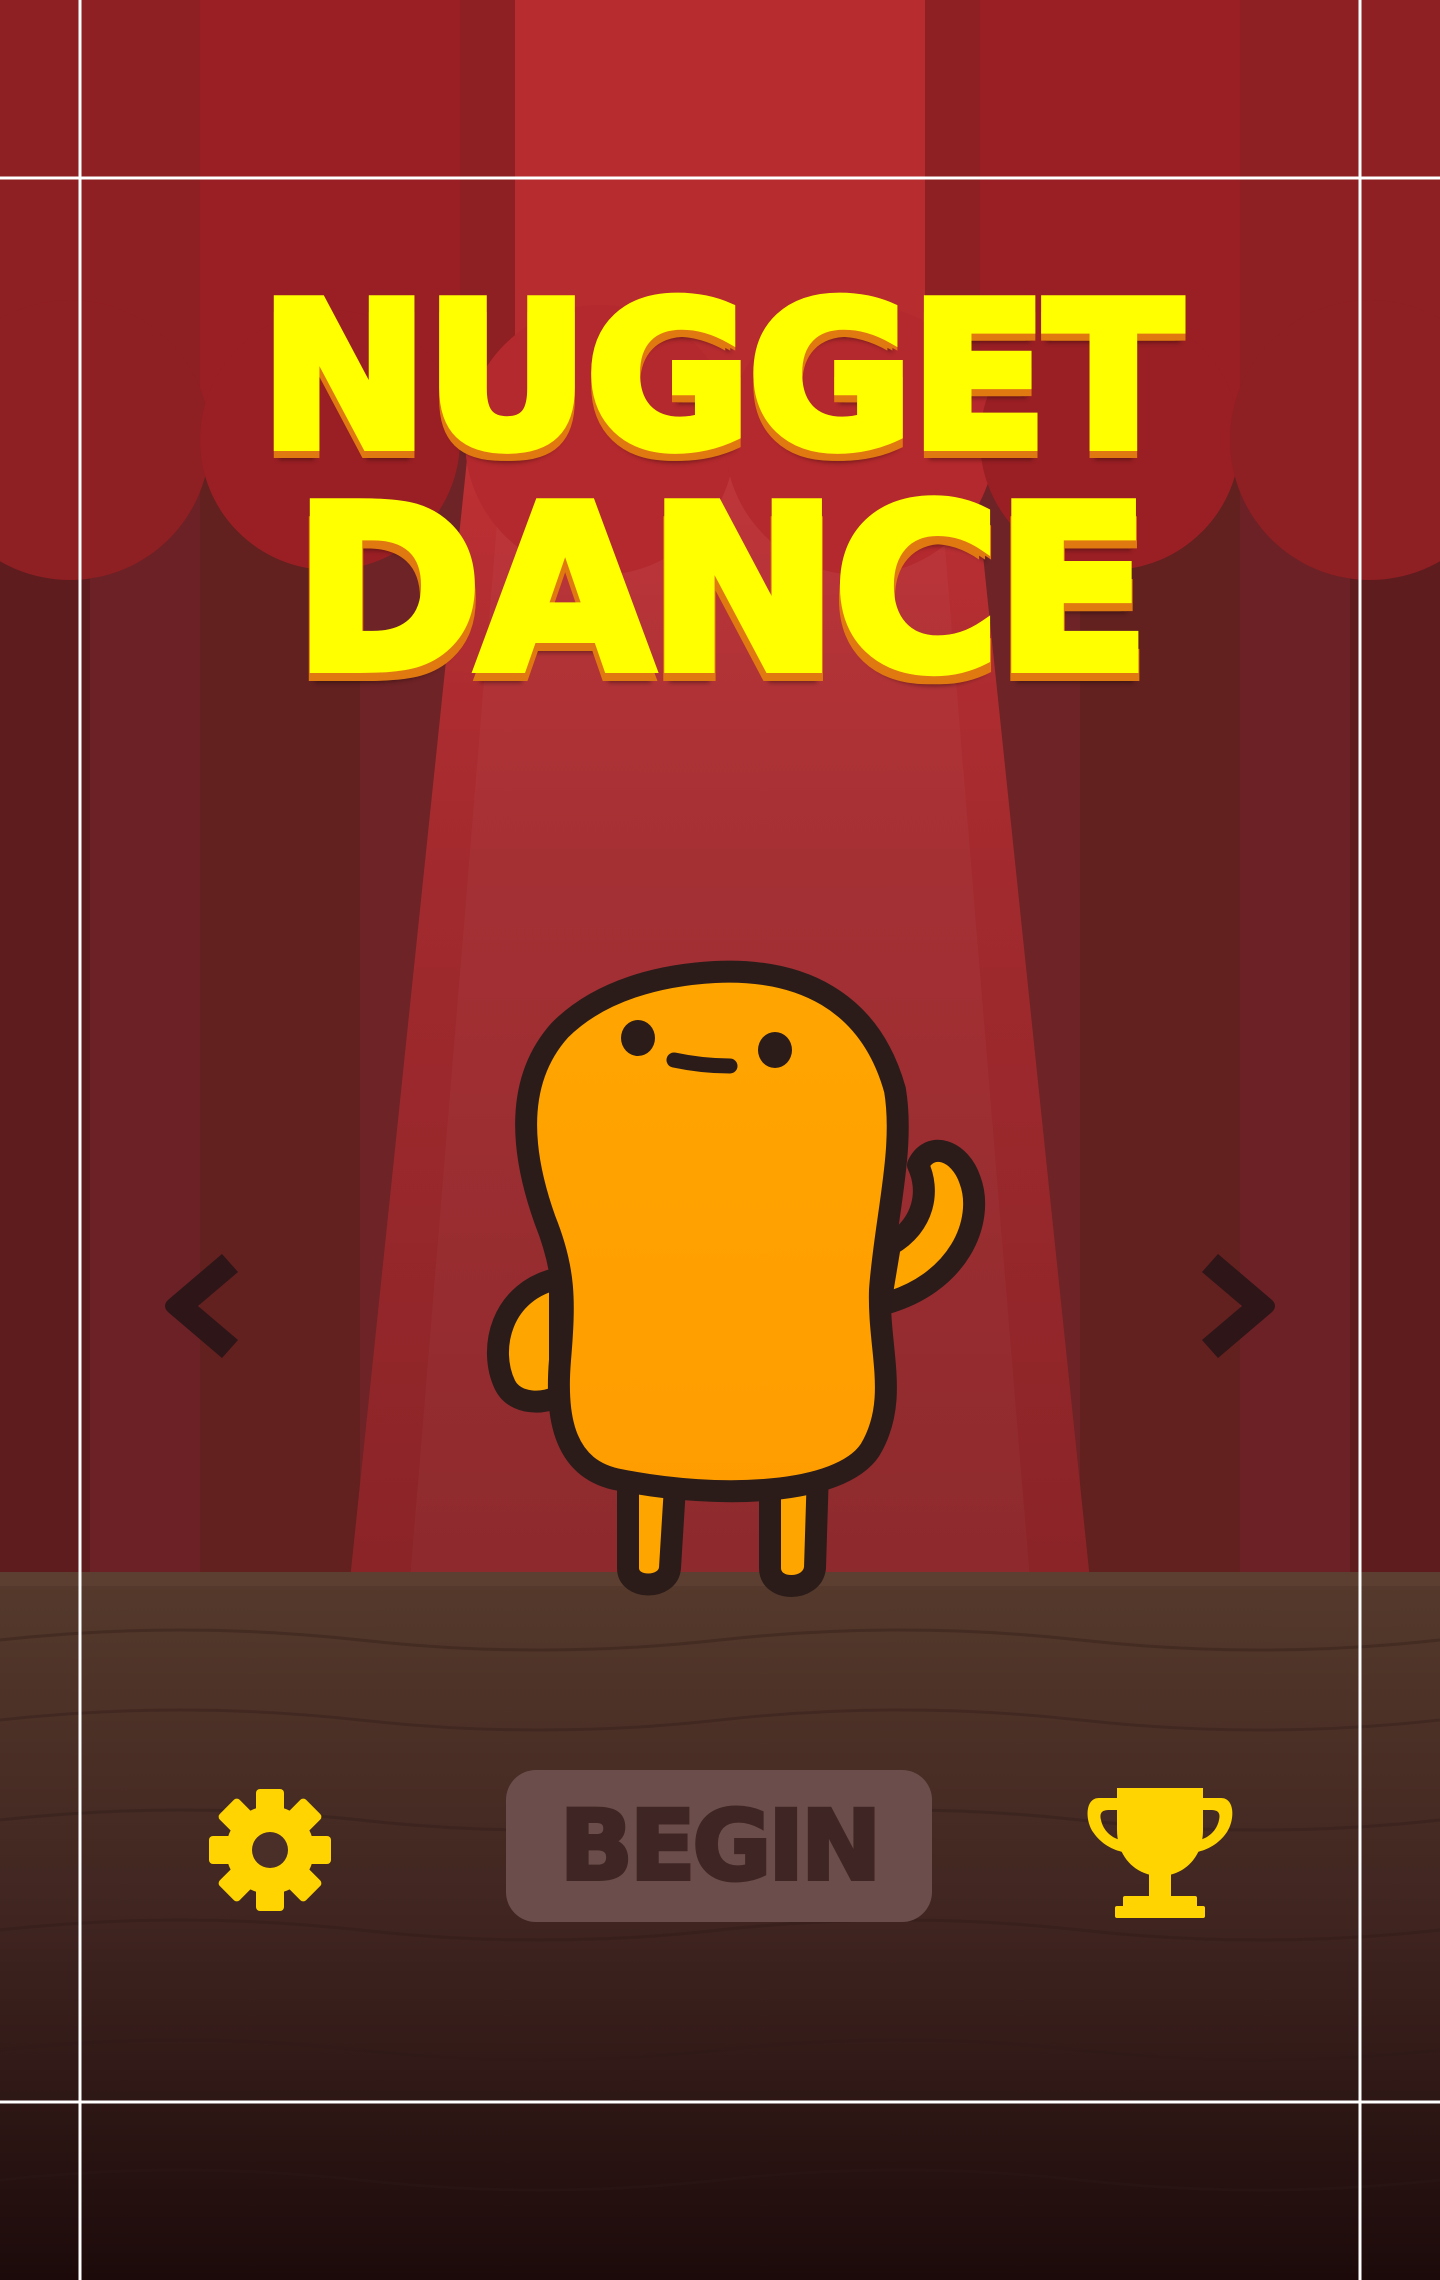 This screenshot has height=2280, width=1440. I want to click on begin-button-label: BEGIN, so click(721, 1846).